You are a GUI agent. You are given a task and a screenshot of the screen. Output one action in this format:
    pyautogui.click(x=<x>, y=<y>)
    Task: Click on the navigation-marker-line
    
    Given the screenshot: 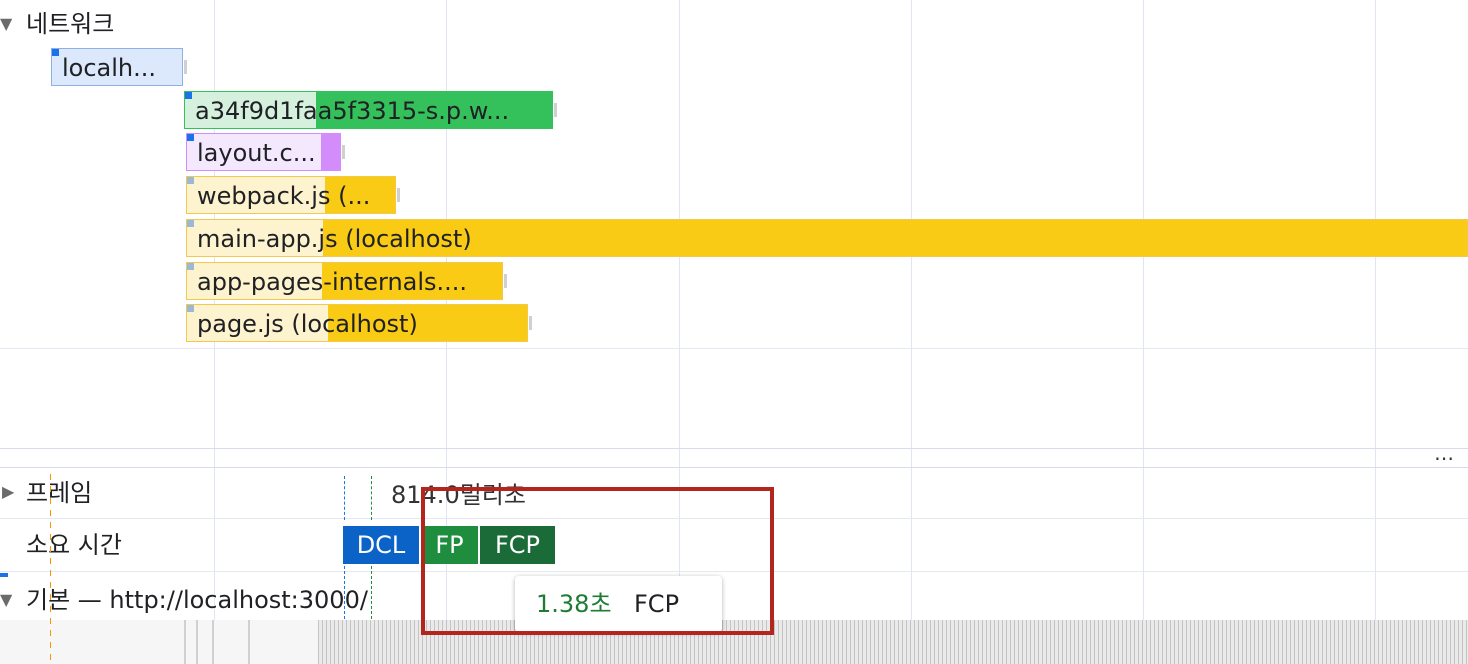 What is the action you would take?
    pyautogui.click(x=50, y=569)
    